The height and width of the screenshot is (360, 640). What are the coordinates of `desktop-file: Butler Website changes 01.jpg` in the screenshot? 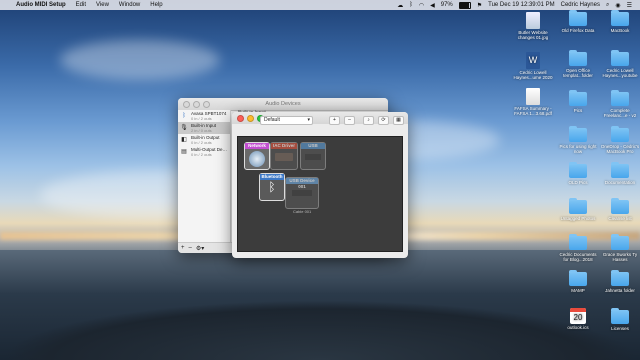 It's located at (533, 26).